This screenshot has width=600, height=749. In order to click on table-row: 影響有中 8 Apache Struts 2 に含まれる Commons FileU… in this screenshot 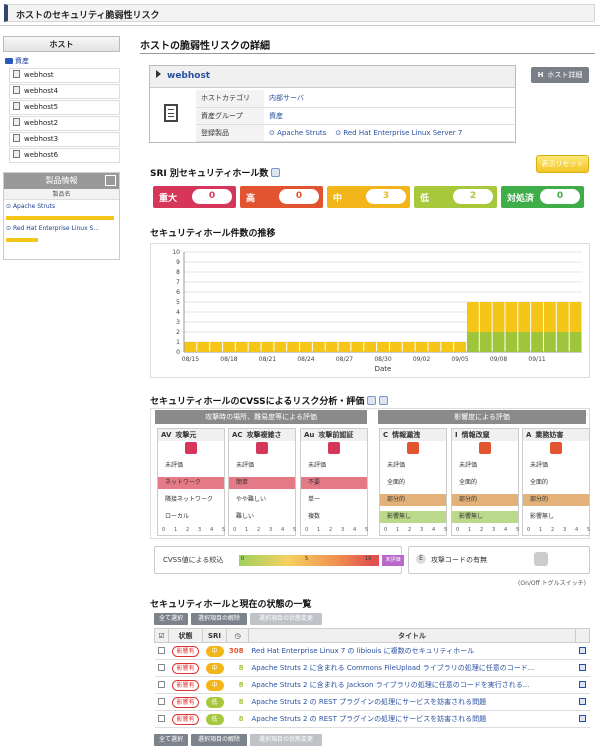, I will do `click(372, 668)`.